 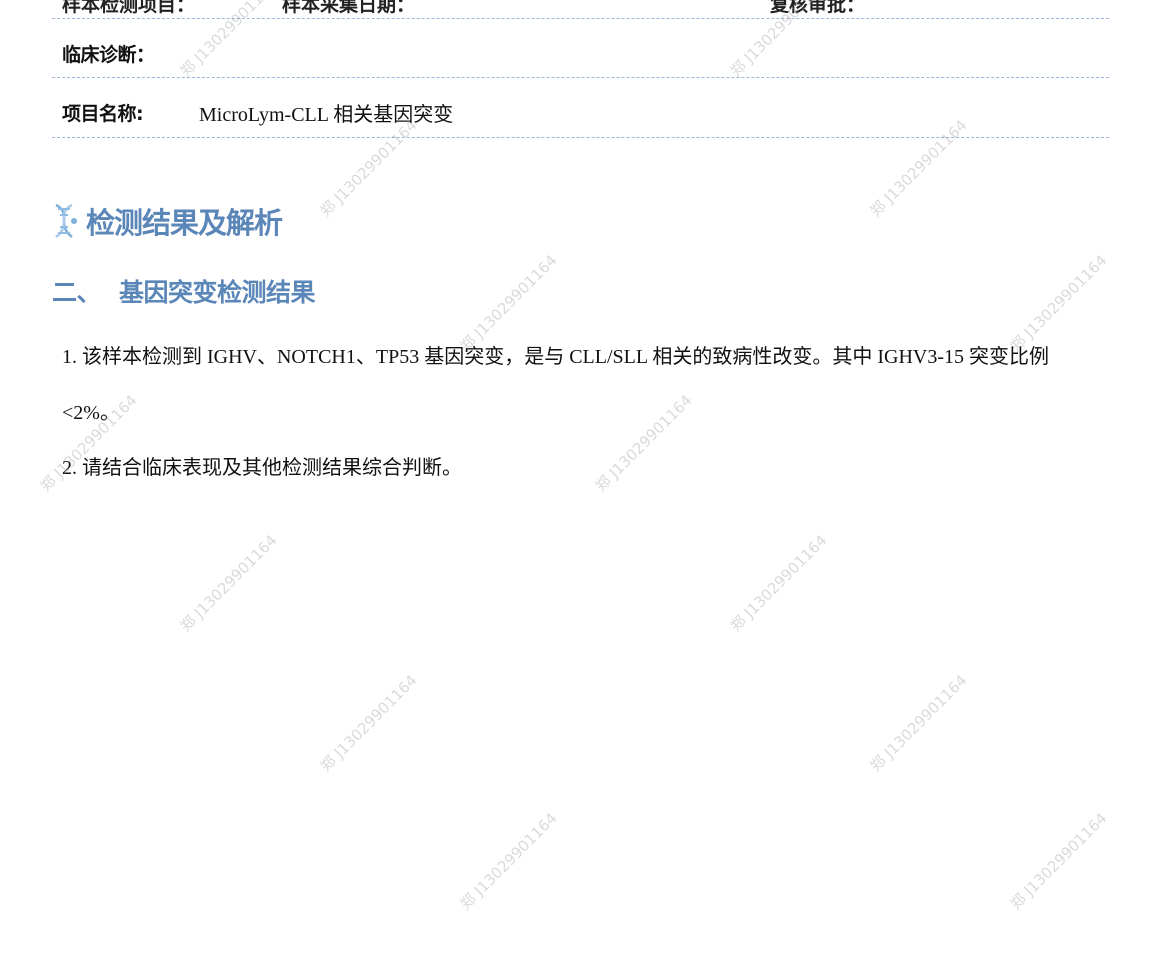 What do you see at coordinates (580, 48) in the screenshot?
I see `info-row-clinical-diagnosis: 临床诊断：` at bounding box center [580, 48].